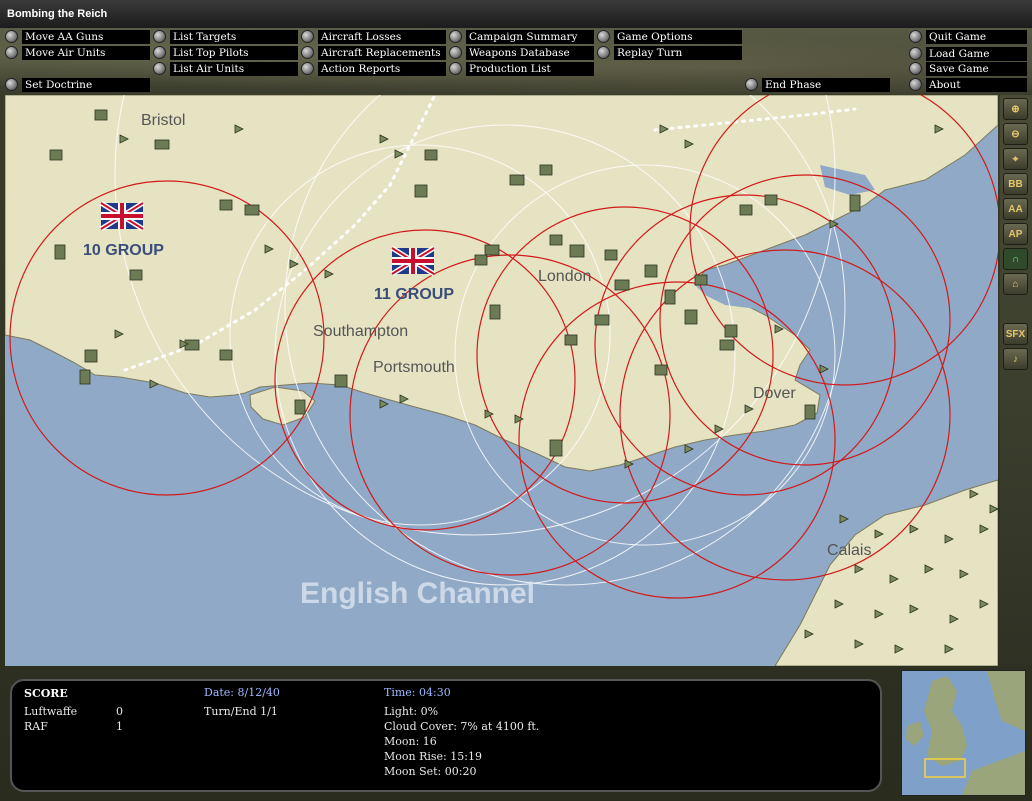  I want to click on time-readout: Time: 04:30, so click(417, 692).